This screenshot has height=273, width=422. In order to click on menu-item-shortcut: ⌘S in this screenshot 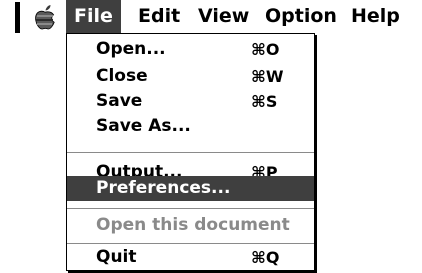, I will do `click(264, 101)`.